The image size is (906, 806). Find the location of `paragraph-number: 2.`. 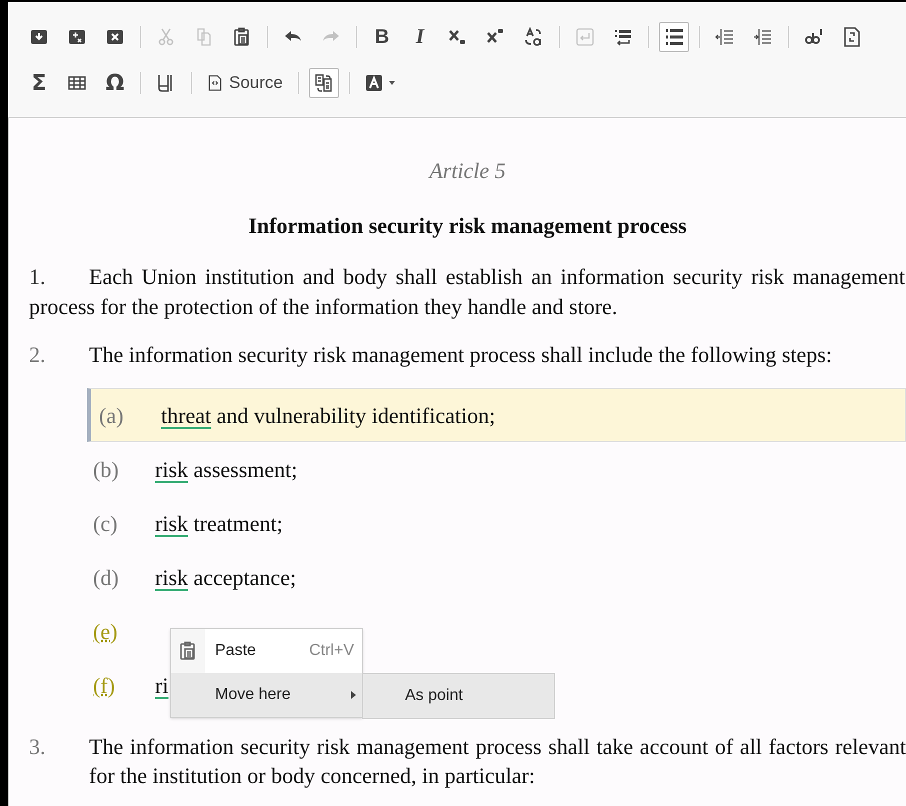

paragraph-number: 2. is located at coordinates (37, 355).